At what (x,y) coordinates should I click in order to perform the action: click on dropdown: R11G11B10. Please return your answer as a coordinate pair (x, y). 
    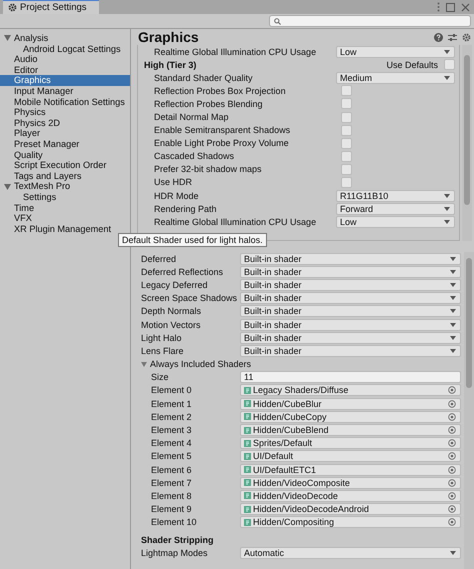
    Looking at the image, I should click on (395, 196).